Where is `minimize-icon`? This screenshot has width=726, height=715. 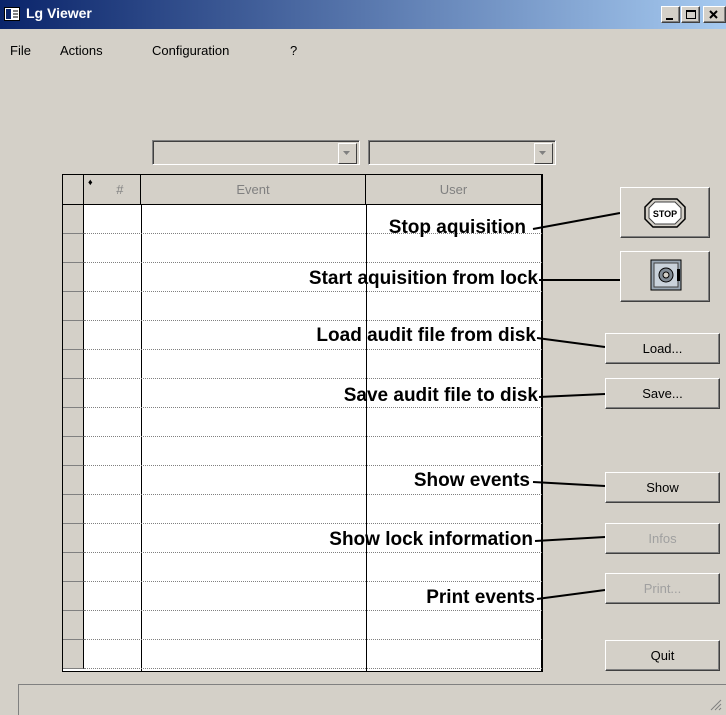 minimize-icon is located at coordinates (669, 19).